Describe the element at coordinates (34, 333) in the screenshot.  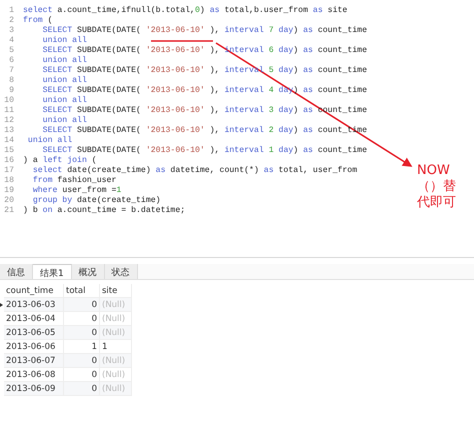
I see `table-cell: 2013-06-05` at that location.